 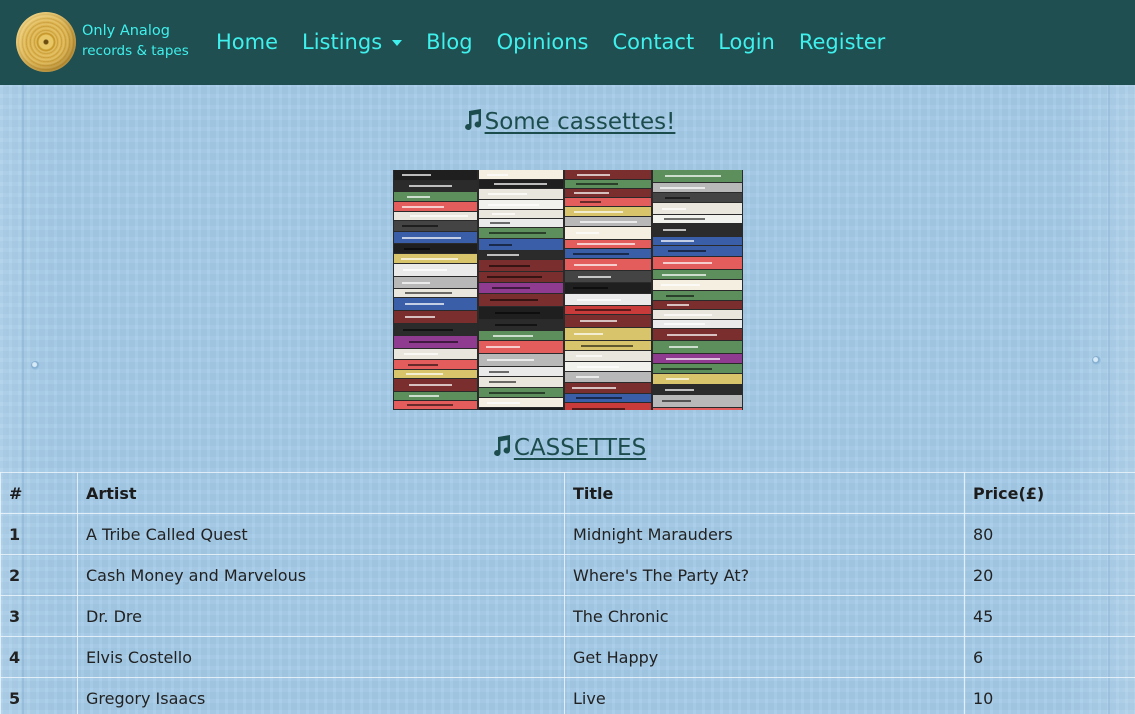 I want to click on caret-down-icon, so click(x=397, y=43).